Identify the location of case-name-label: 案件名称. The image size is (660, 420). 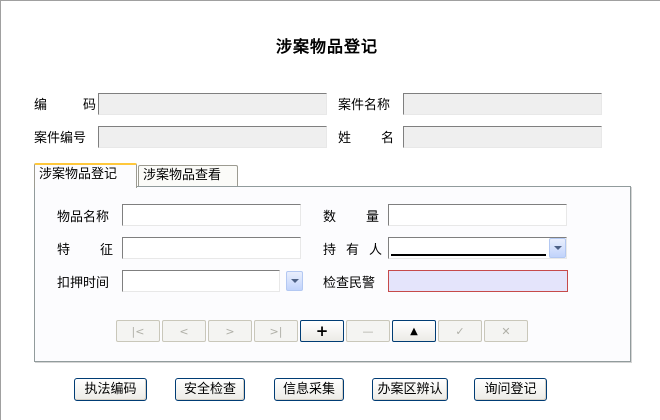
(364, 105).